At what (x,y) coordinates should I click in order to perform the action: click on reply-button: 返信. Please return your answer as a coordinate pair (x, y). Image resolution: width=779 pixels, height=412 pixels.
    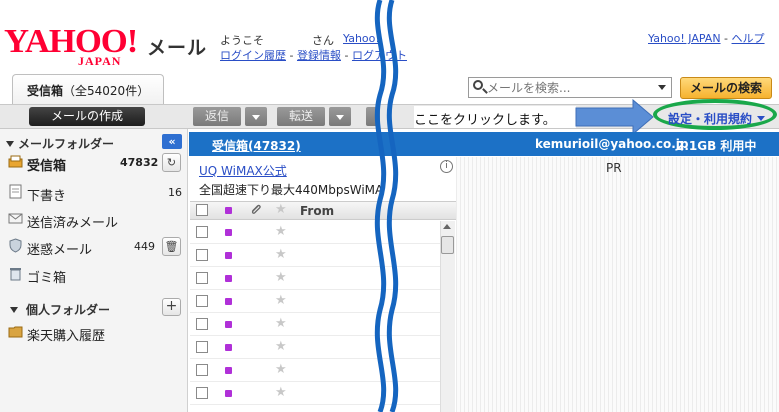
    Looking at the image, I should click on (217, 116).